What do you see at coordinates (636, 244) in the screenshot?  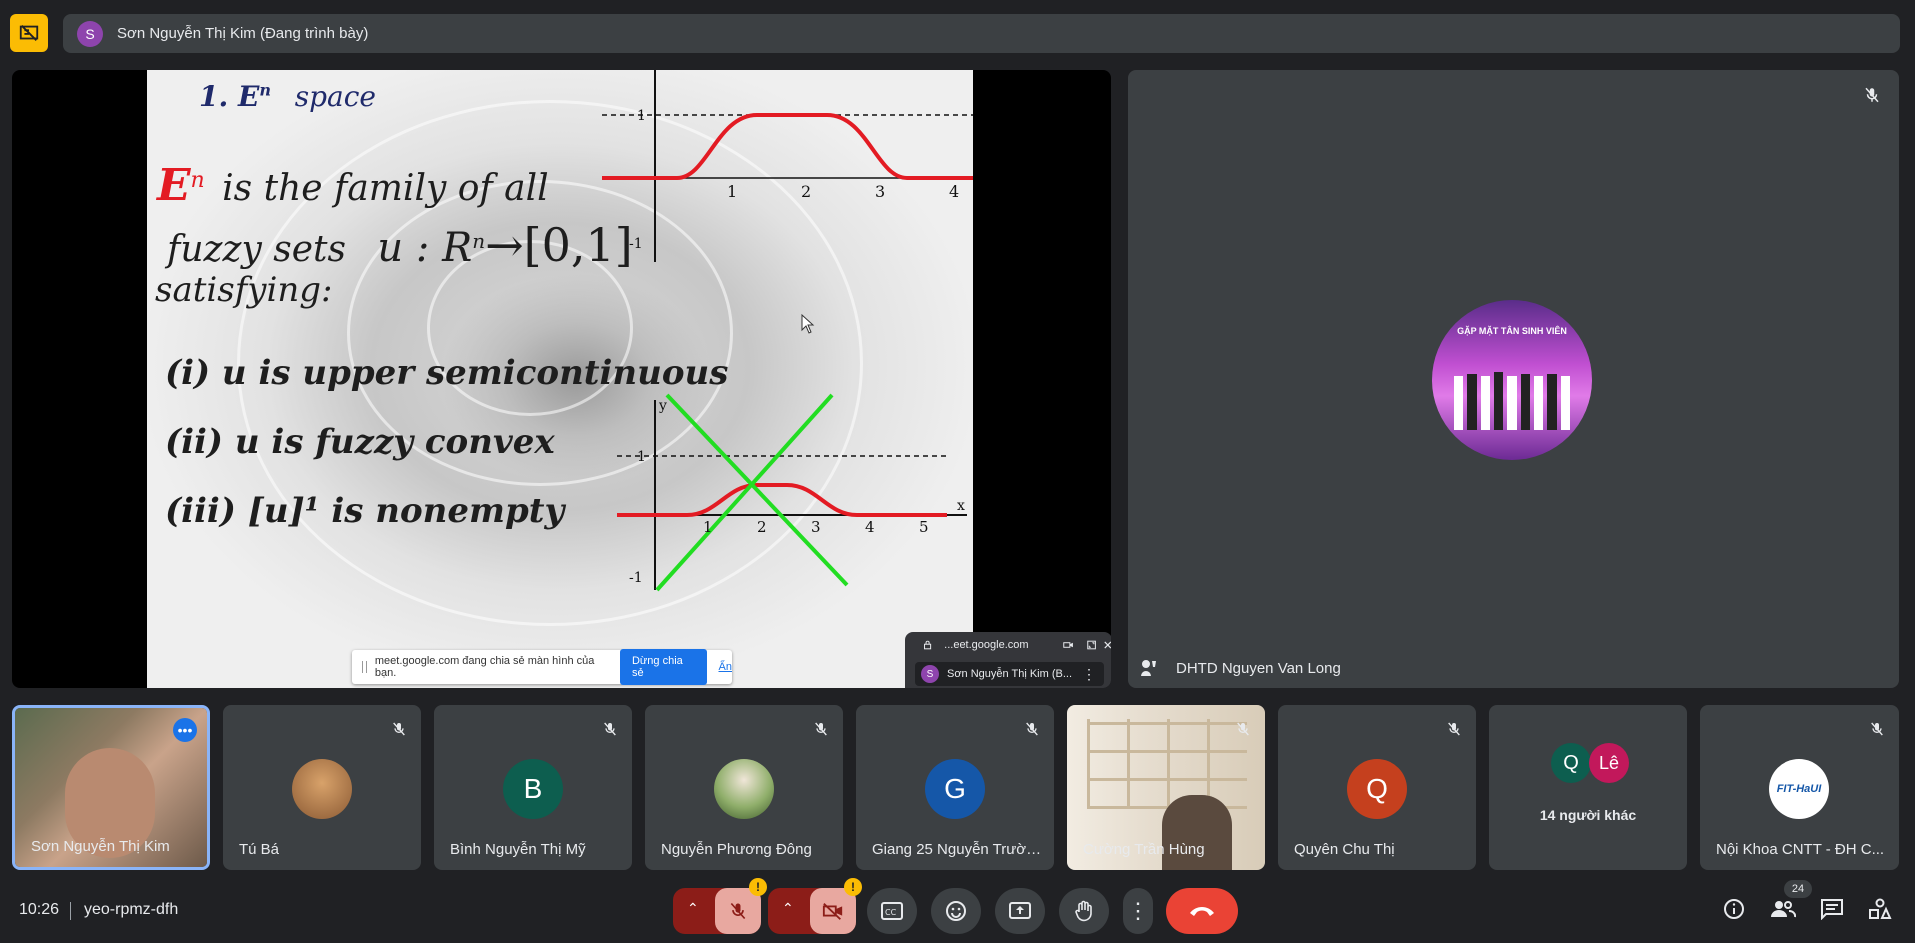 I see `graph1-y-label: -1` at bounding box center [636, 244].